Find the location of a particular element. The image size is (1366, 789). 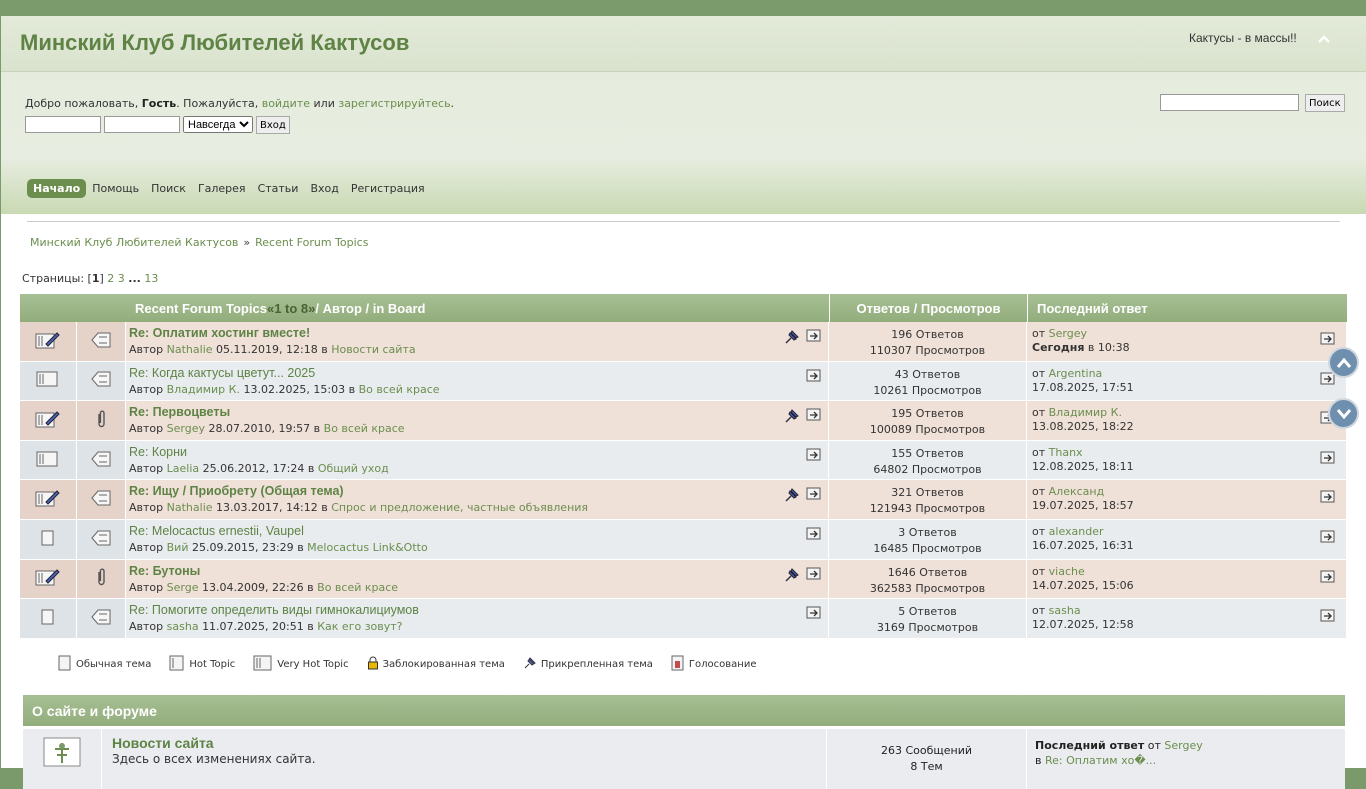

topic-title-link: Re: Когда кактусы цветут... 2025 is located at coordinates (477, 373).